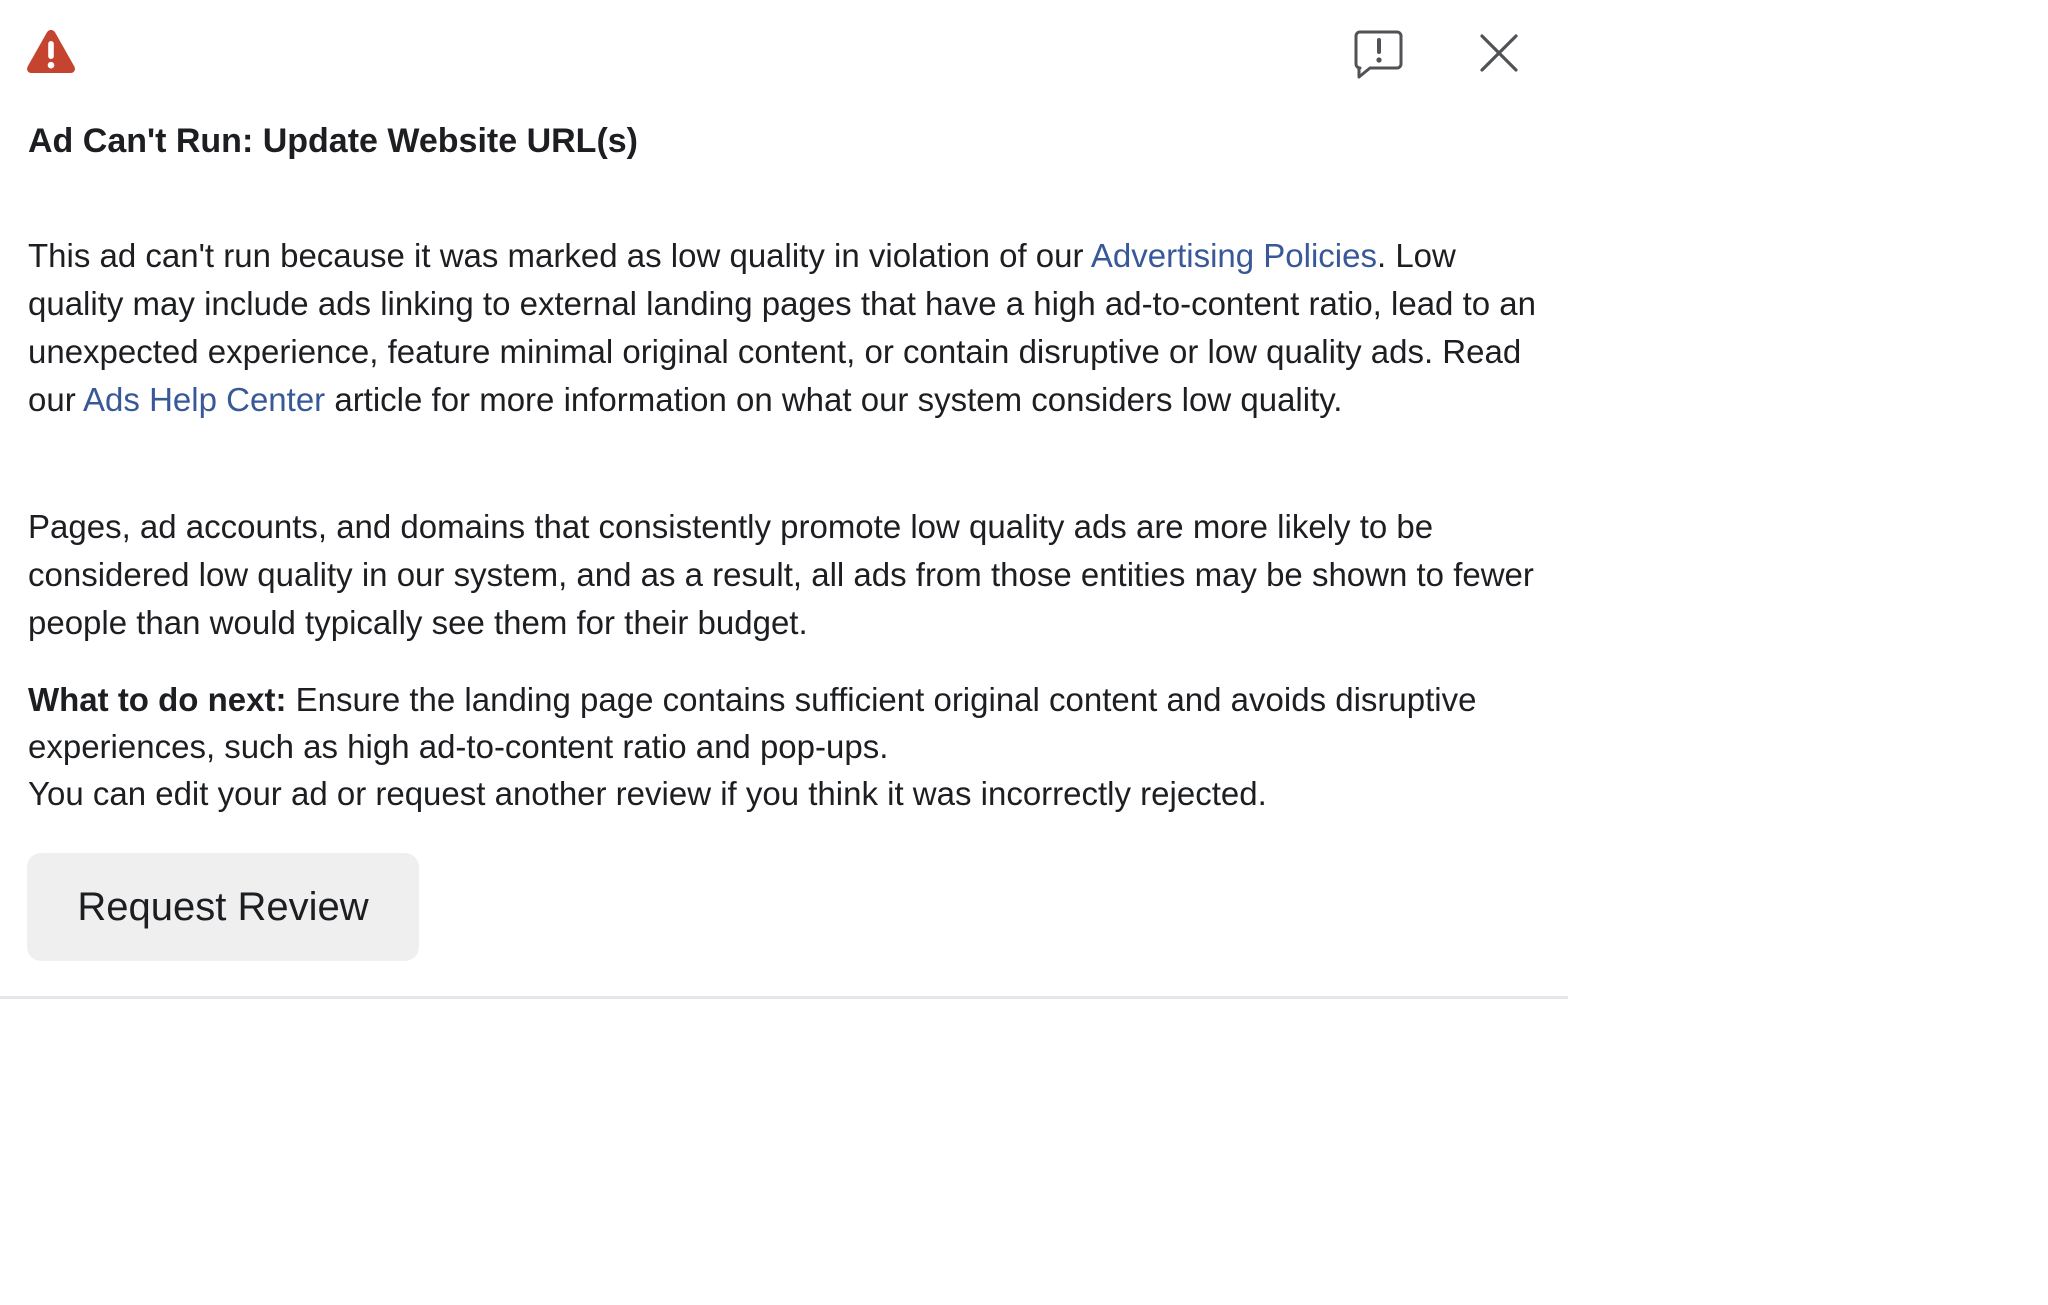 This screenshot has width=2048, height=1305. I want to click on page-title: Ad Can't Run: Update Website URL(s), so click(333, 141).